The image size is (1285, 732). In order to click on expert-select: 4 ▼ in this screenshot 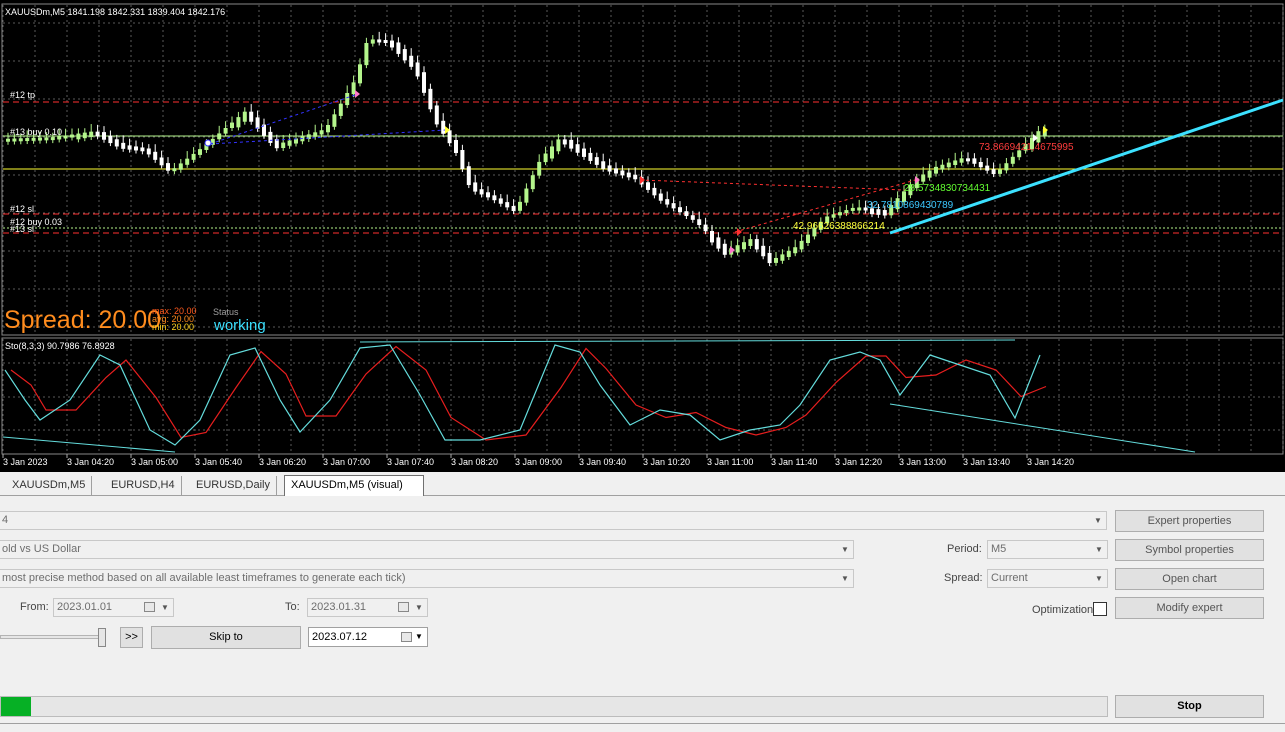, I will do `click(553, 520)`.